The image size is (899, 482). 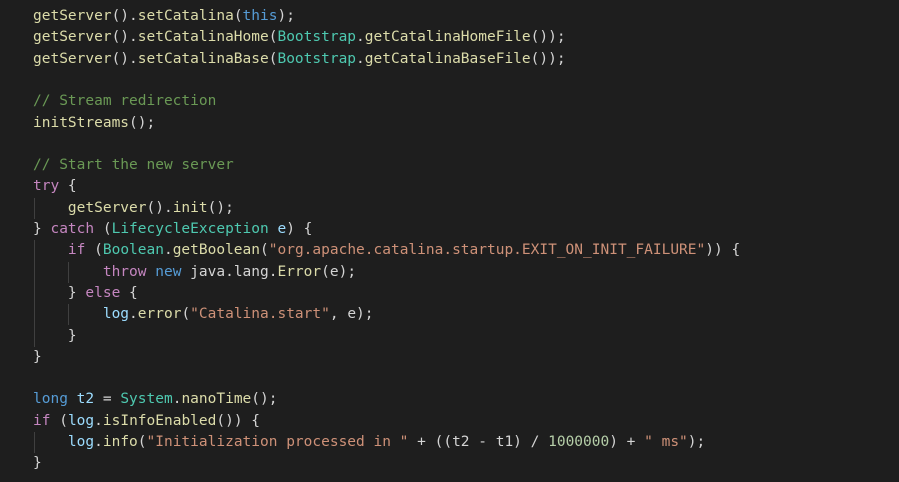 I want to click on code-token: info, so click(x=120, y=442).